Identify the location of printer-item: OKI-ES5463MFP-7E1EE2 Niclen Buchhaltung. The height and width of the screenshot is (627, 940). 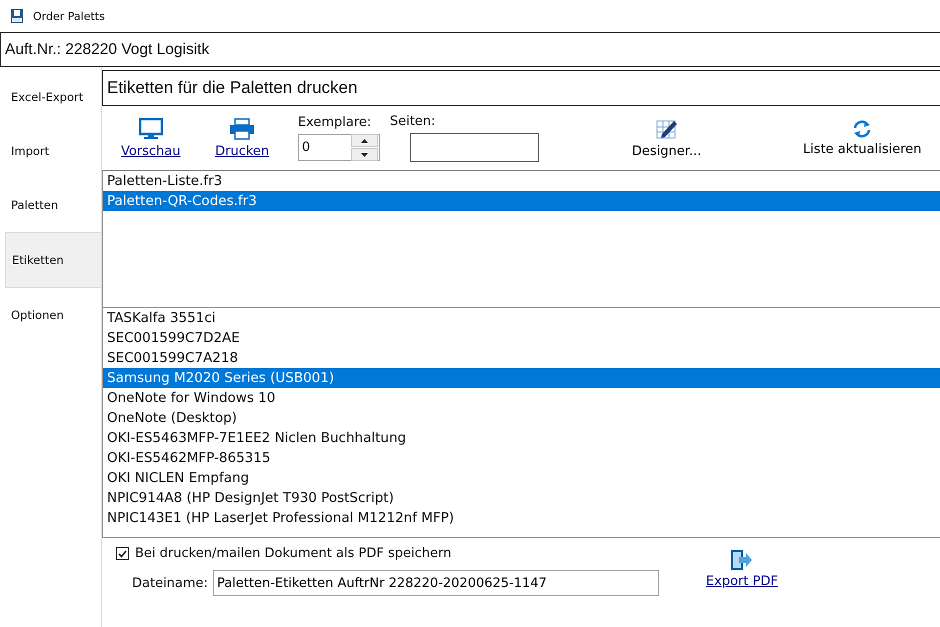
(521, 438).